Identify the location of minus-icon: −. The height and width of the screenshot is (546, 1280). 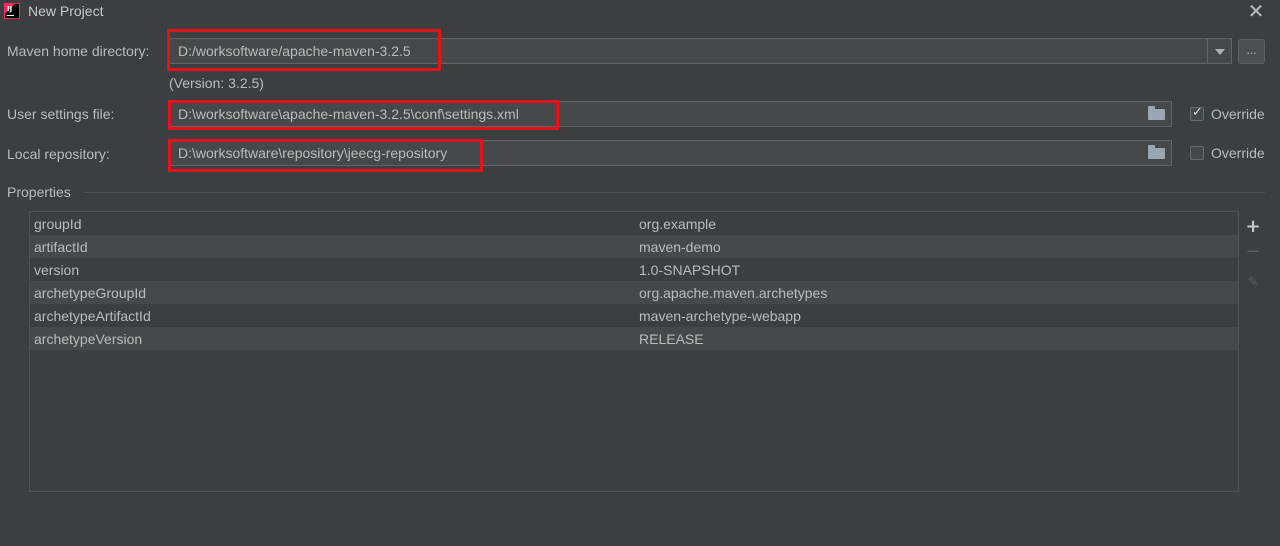
(1253, 251).